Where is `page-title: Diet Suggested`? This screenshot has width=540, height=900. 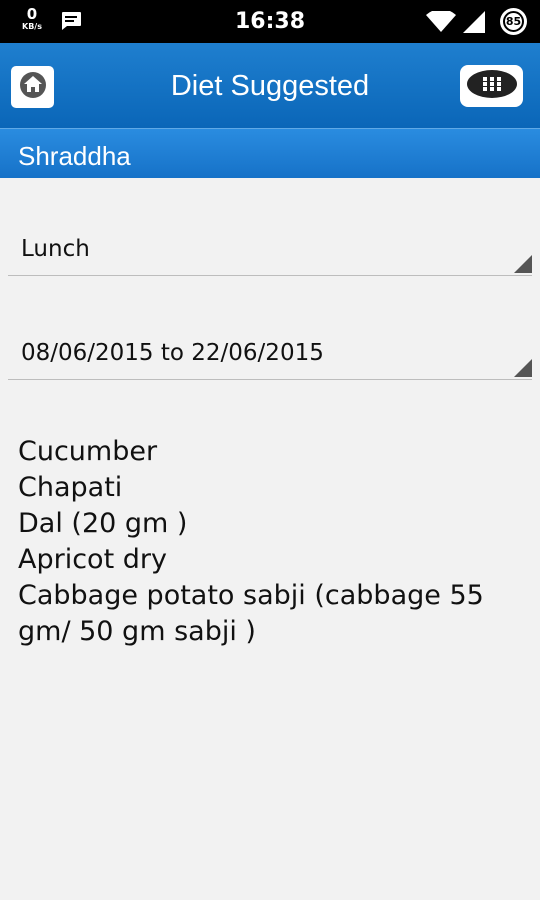
page-title: Diet Suggested is located at coordinates (270, 86).